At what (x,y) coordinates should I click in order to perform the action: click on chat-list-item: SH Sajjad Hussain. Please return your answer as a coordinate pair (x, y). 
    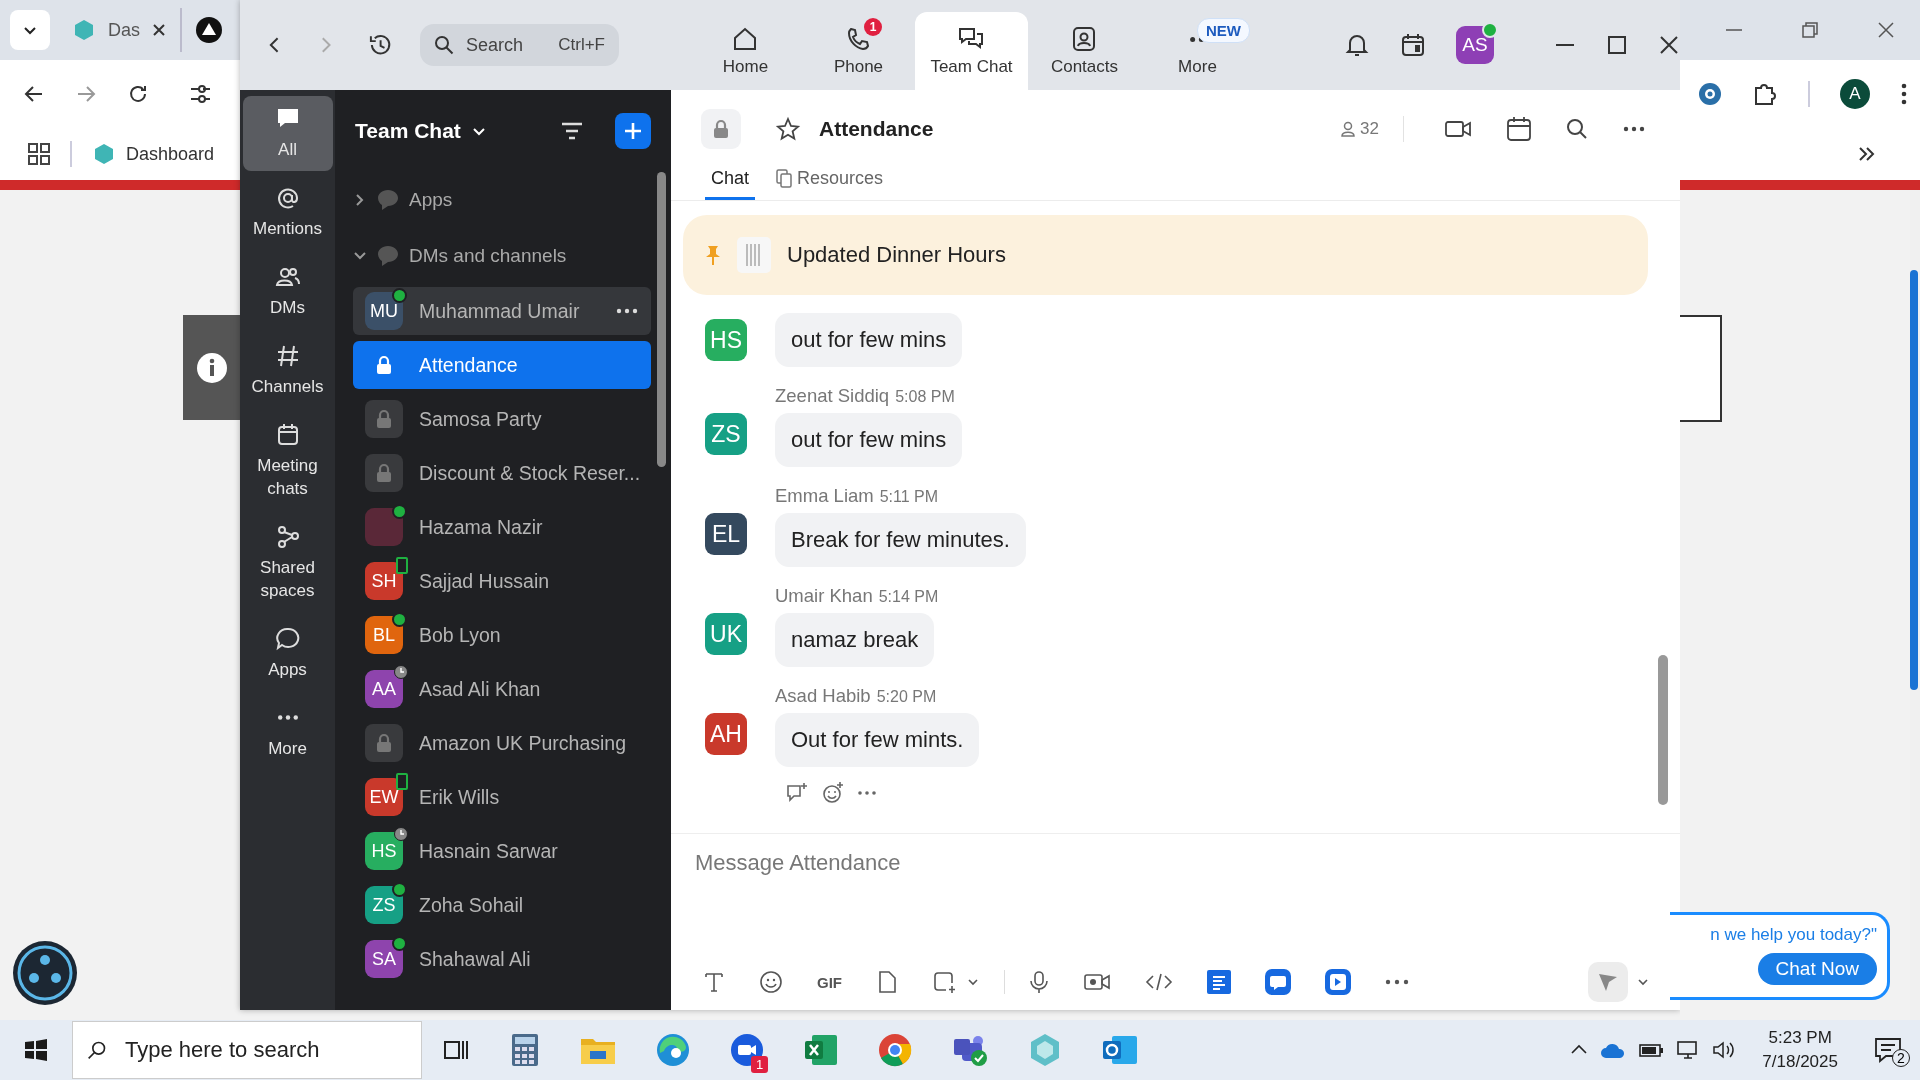
    Looking at the image, I should click on (502, 581).